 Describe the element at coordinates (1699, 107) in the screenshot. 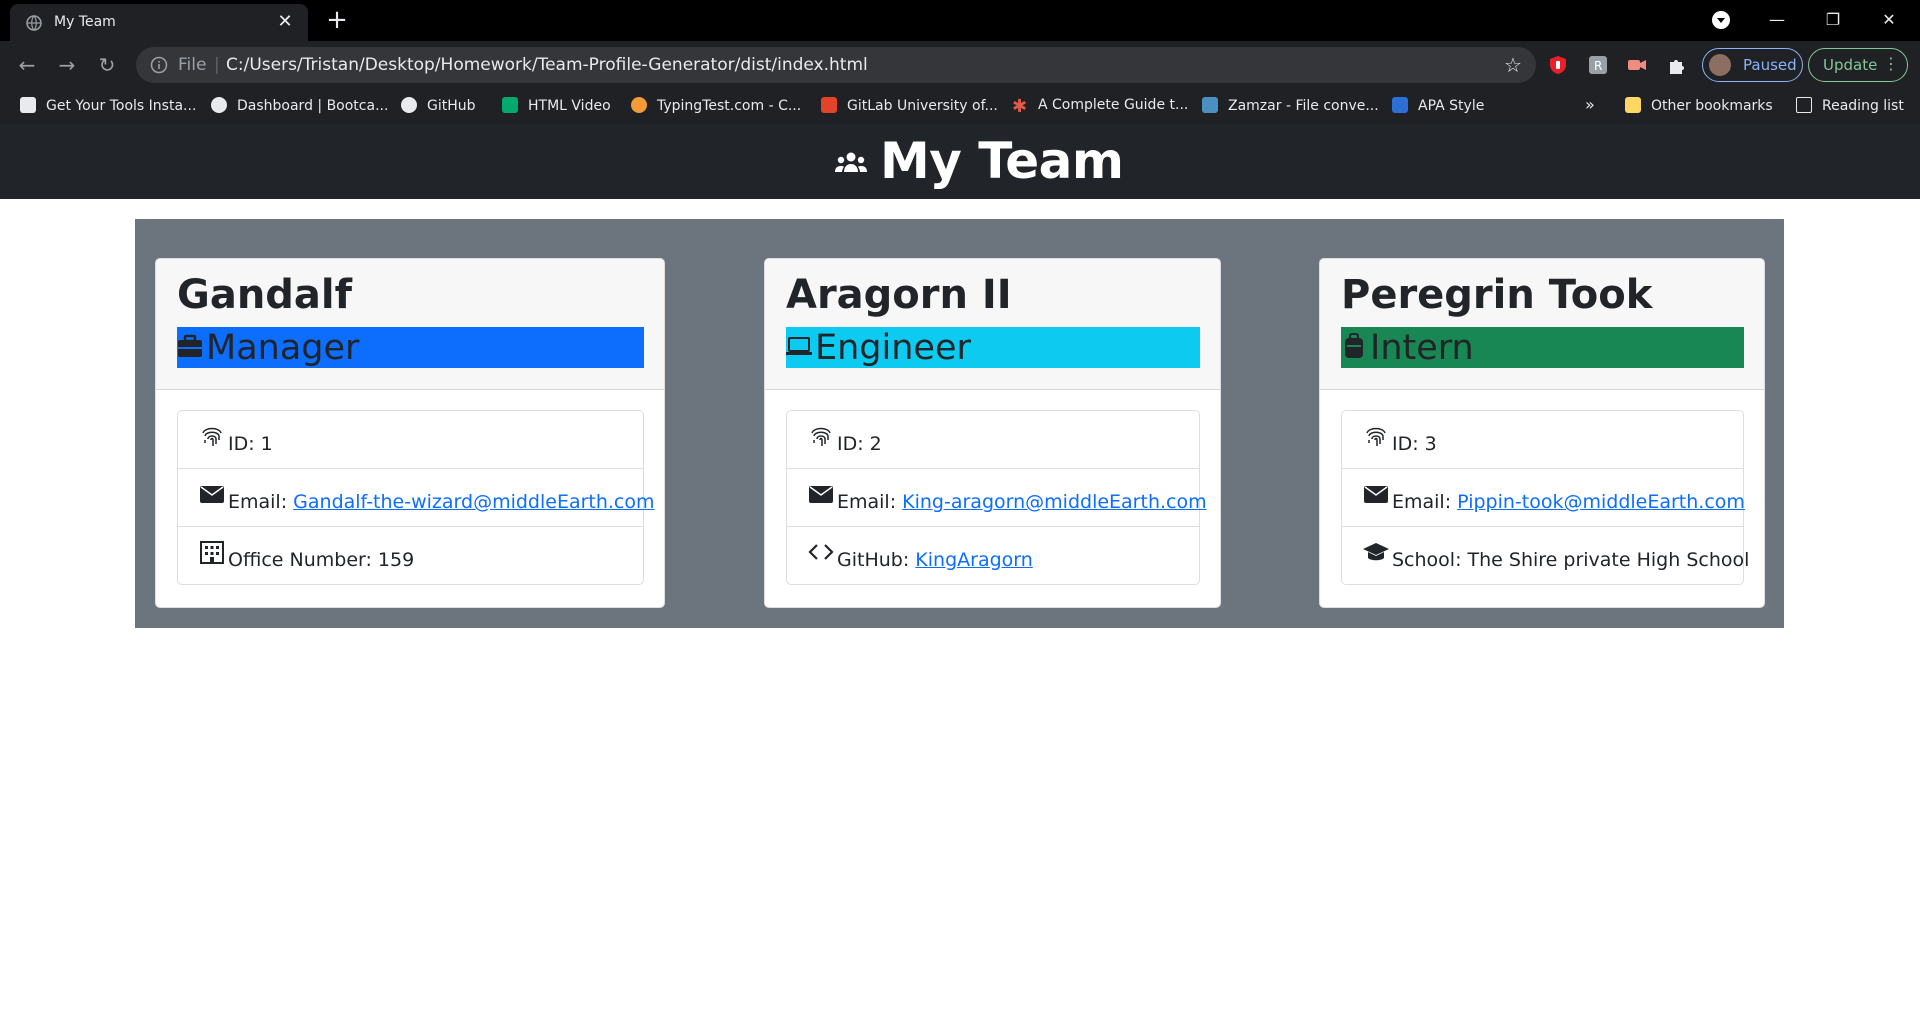

I see `other-bookmarks-folder: Other bookmarks` at that location.